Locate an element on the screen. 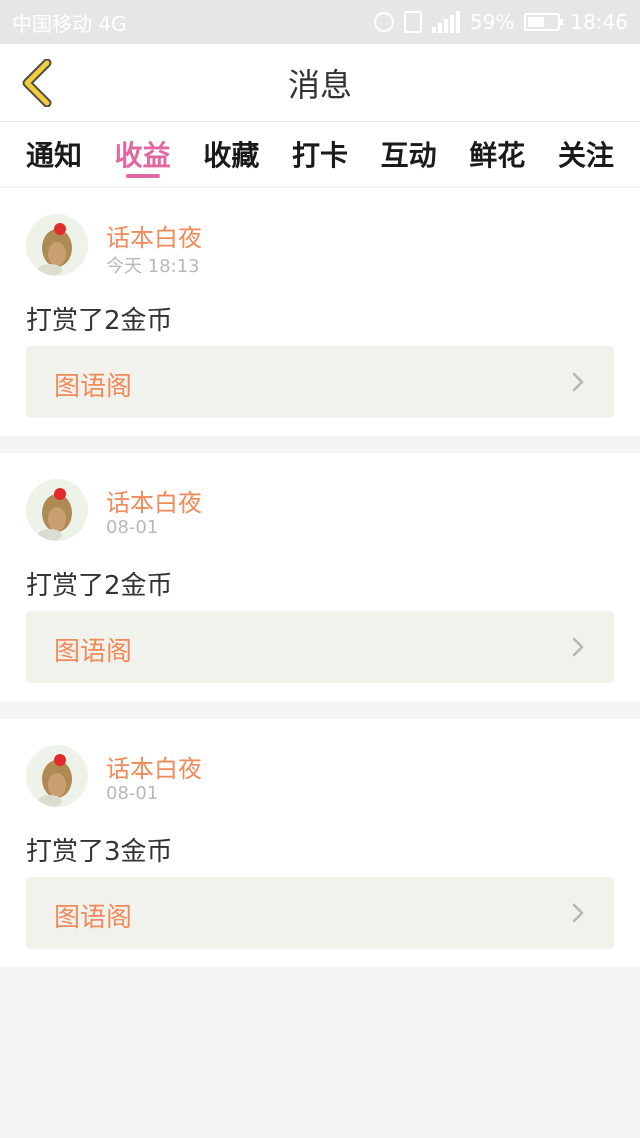  back-button is located at coordinates (36, 83).